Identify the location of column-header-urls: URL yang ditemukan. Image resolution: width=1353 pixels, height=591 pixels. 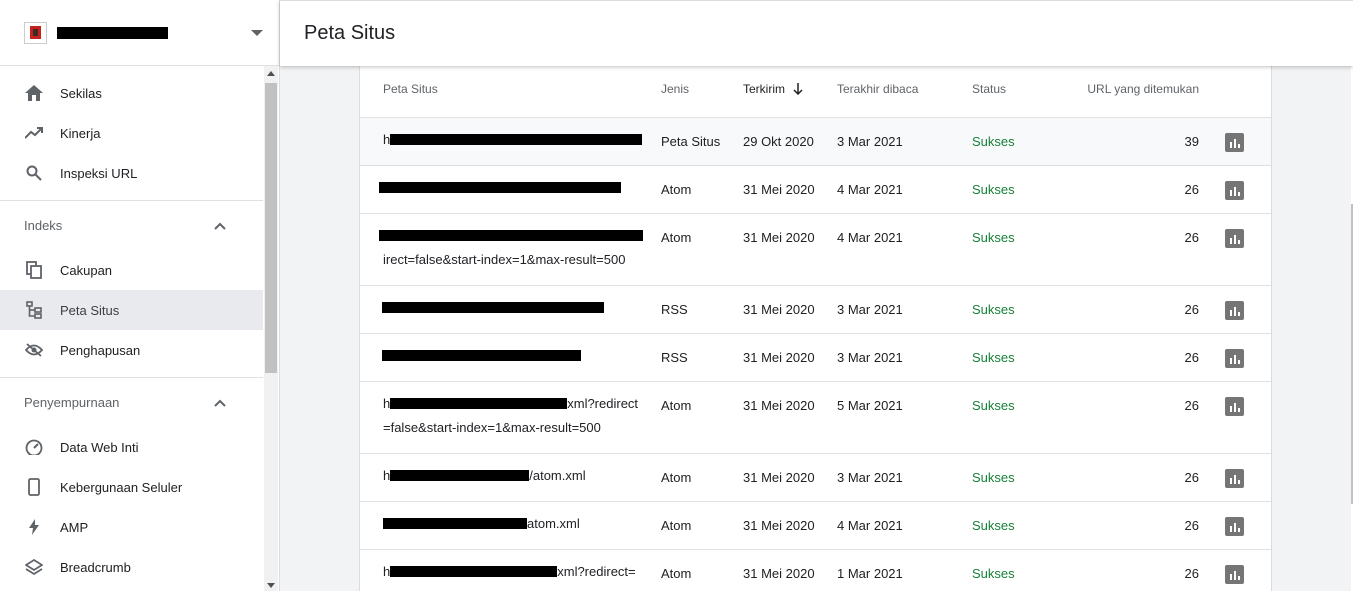
(1143, 89).